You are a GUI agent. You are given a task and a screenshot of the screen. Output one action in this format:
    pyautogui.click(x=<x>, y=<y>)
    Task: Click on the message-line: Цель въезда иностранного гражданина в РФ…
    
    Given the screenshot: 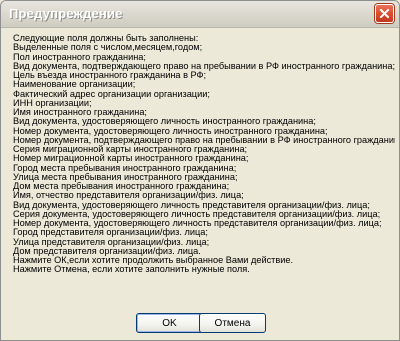 What is the action you would take?
    pyautogui.click(x=110, y=75)
    